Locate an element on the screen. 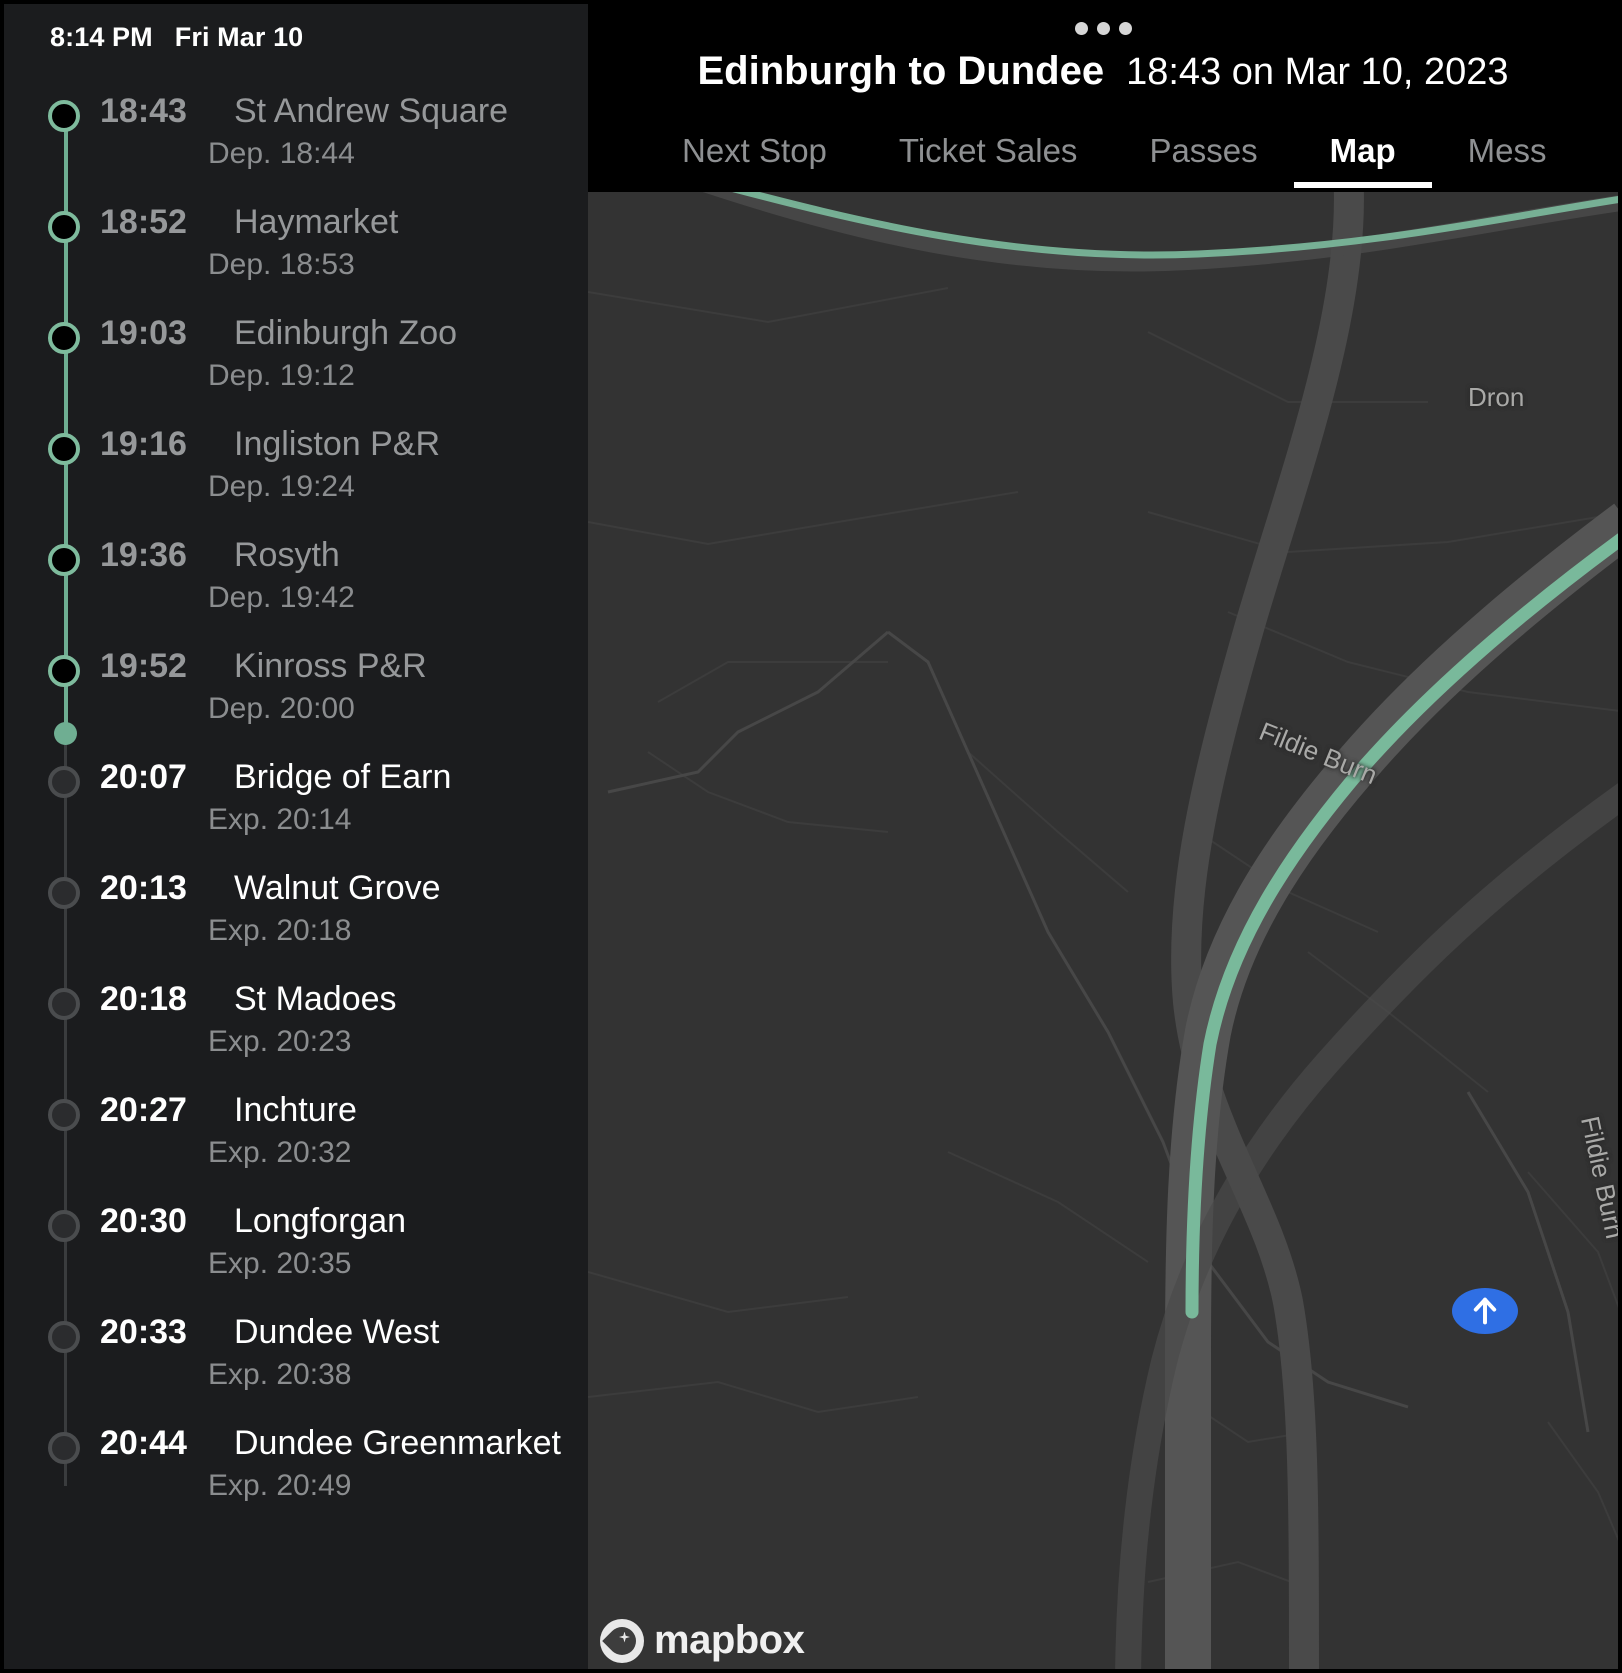 The width and height of the screenshot is (1622, 1673). stop-list-item: 20:07 Bridge of Earn Exp. 20:14 is located at coordinates (318, 813).